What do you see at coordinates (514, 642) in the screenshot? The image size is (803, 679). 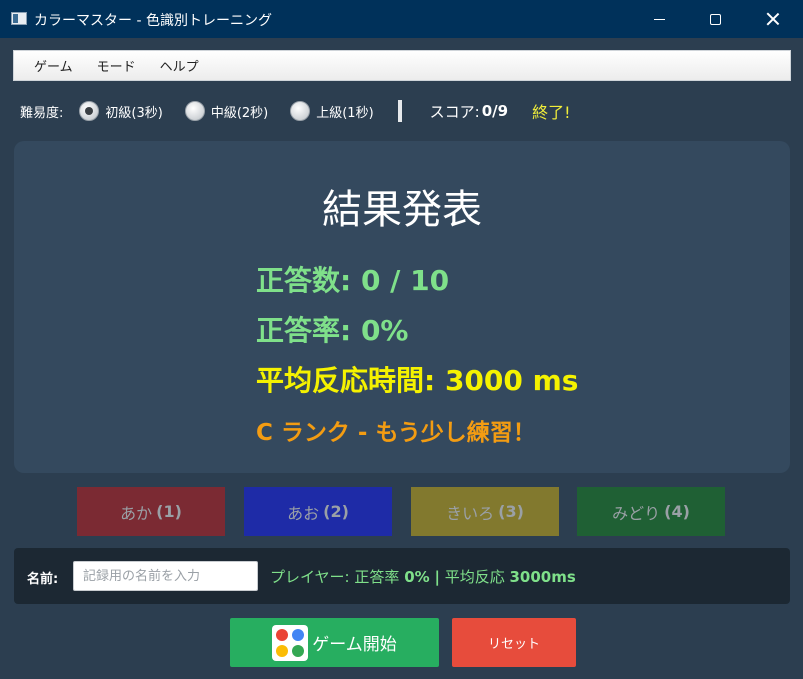 I see `reset-button: リセット` at bounding box center [514, 642].